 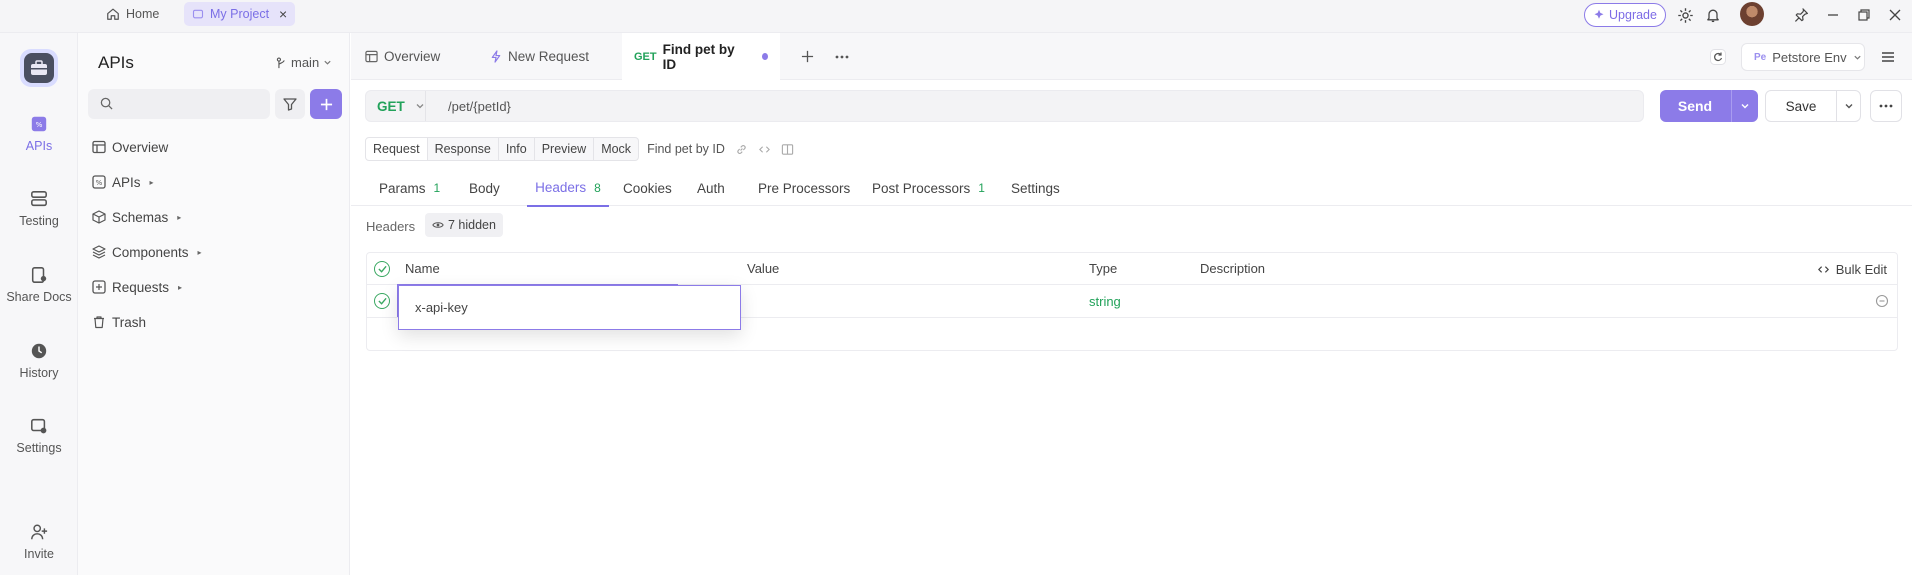 I want to click on filter-button, so click(x=290, y=104).